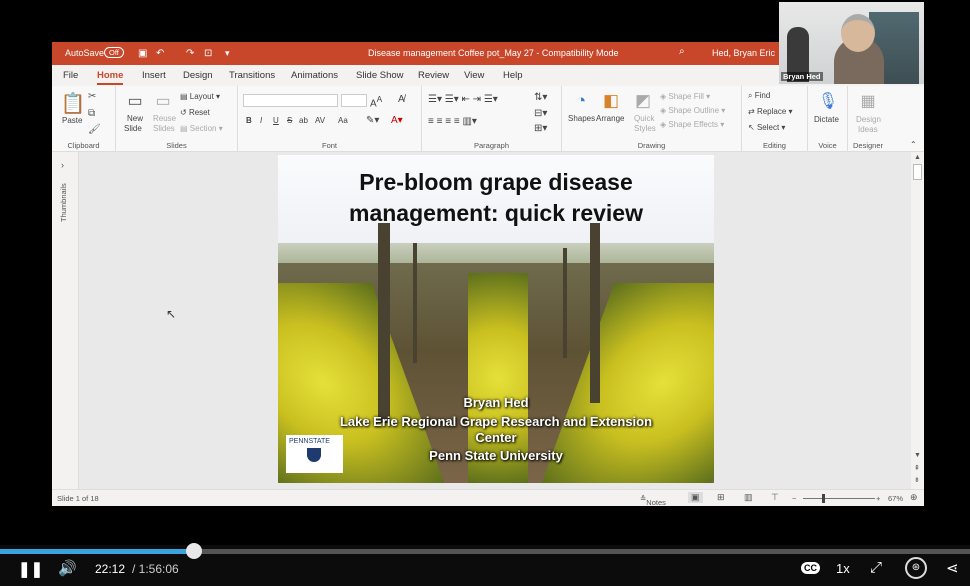 This screenshot has height=586, width=970. I want to click on expand-icon: ›, so click(62, 165).